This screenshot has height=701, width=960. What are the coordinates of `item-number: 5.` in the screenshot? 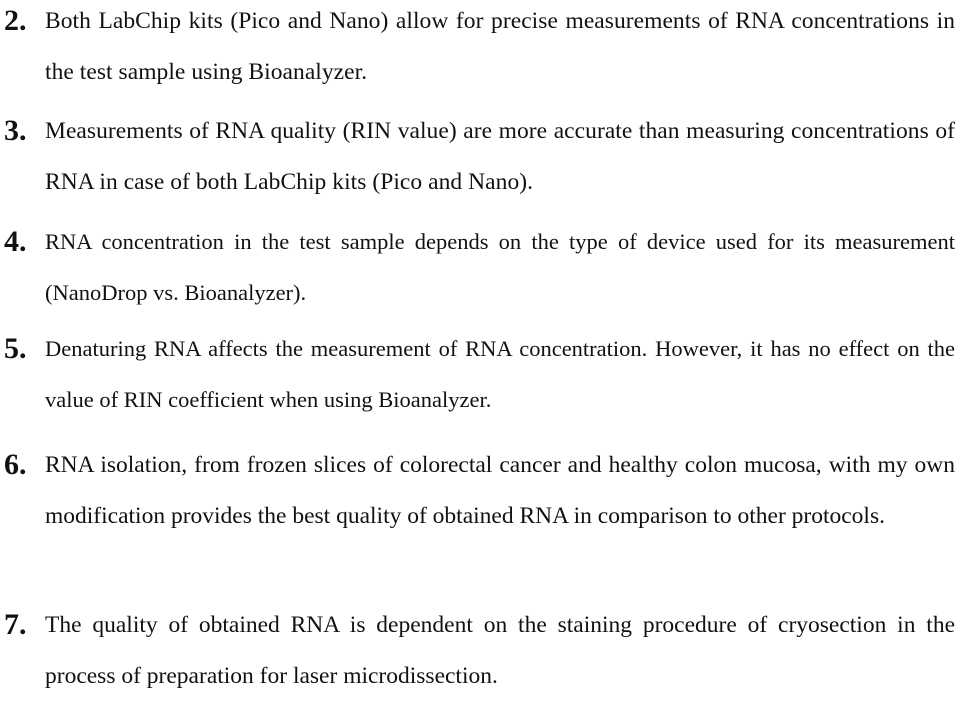 It's located at (15, 348).